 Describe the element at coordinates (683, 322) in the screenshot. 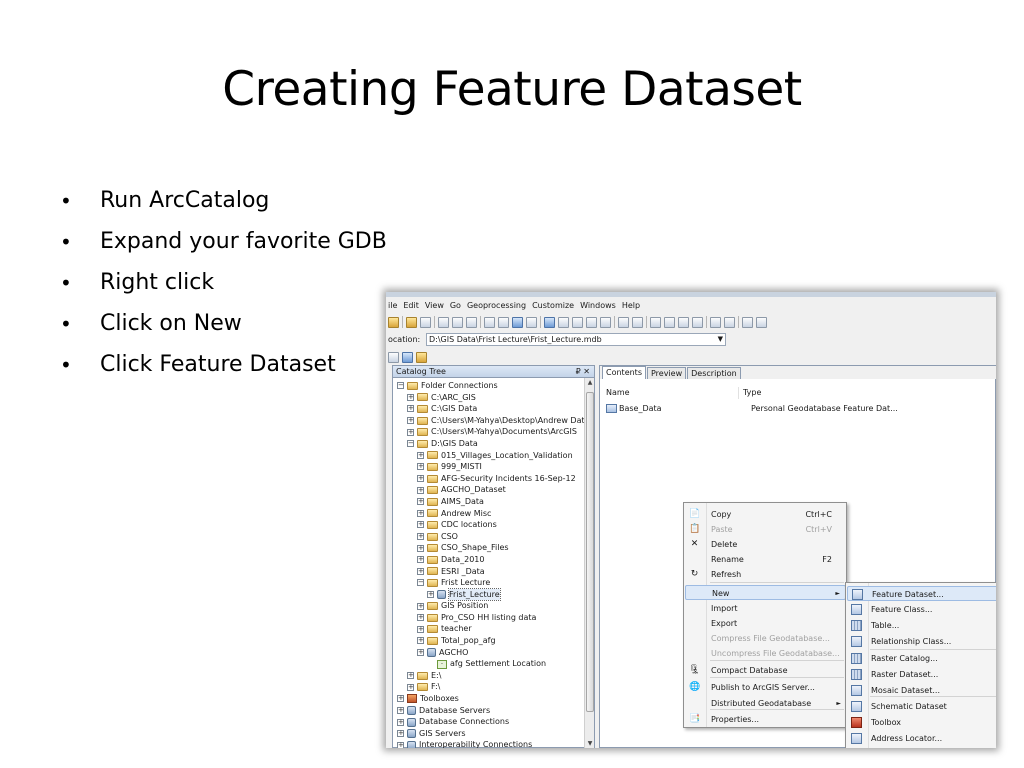

I see `pan-icon` at that location.